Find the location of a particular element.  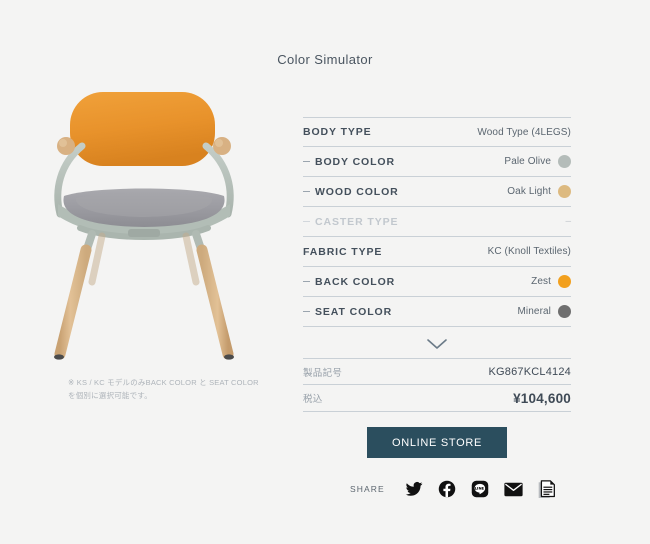

spec-right-body-type: Wood Type (4LEGS) is located at coordinates (524, 132).